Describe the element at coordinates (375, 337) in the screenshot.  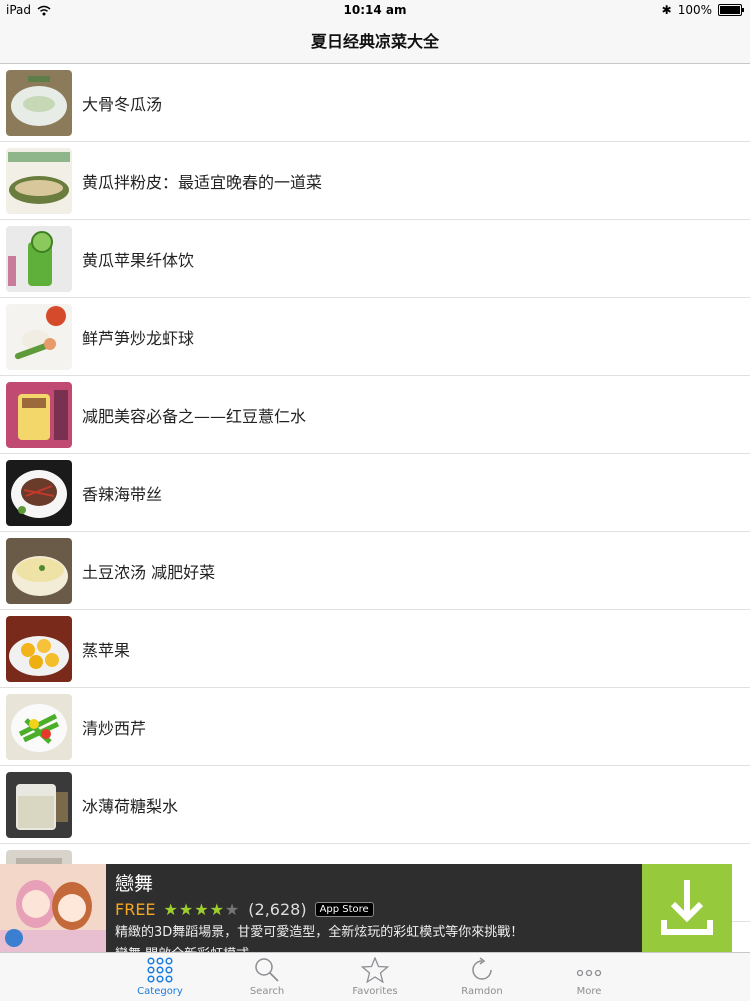
I see `list-item: 鲜芦笋炒龙虾球` at that location.